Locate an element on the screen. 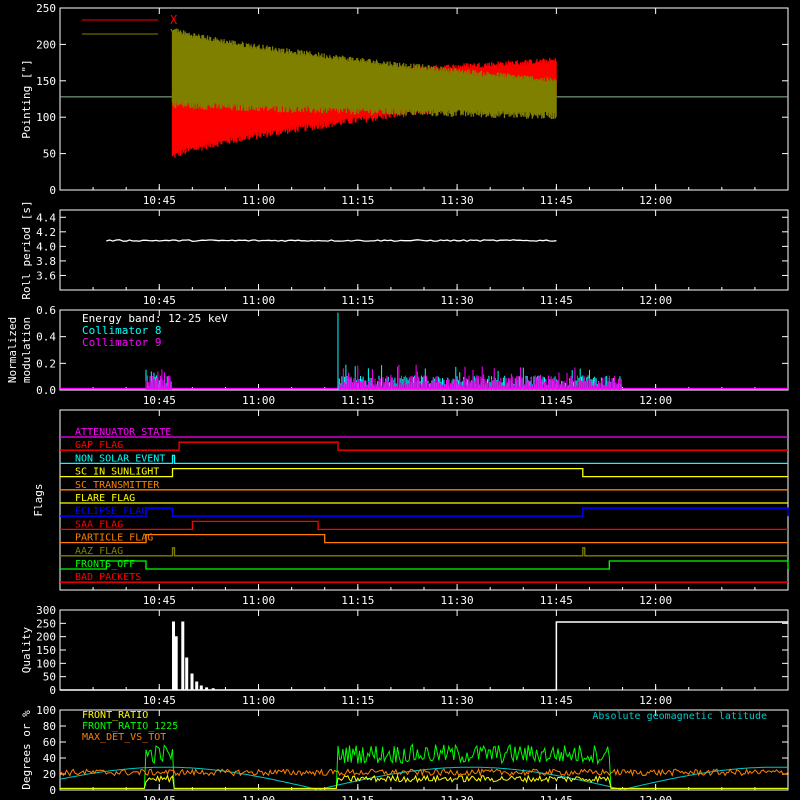 The width and height of the screenshot is (800, 800). panel-1-xtick-label: 11:15 is located at coordinates (357, 300).